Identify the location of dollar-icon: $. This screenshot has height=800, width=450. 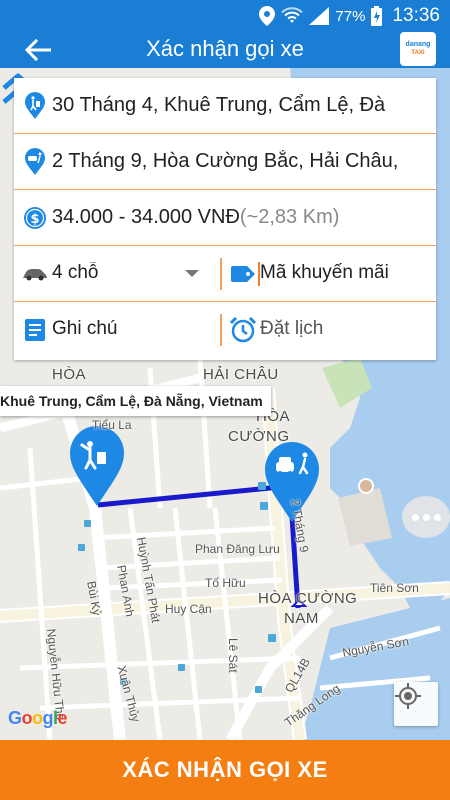
(35, 218).